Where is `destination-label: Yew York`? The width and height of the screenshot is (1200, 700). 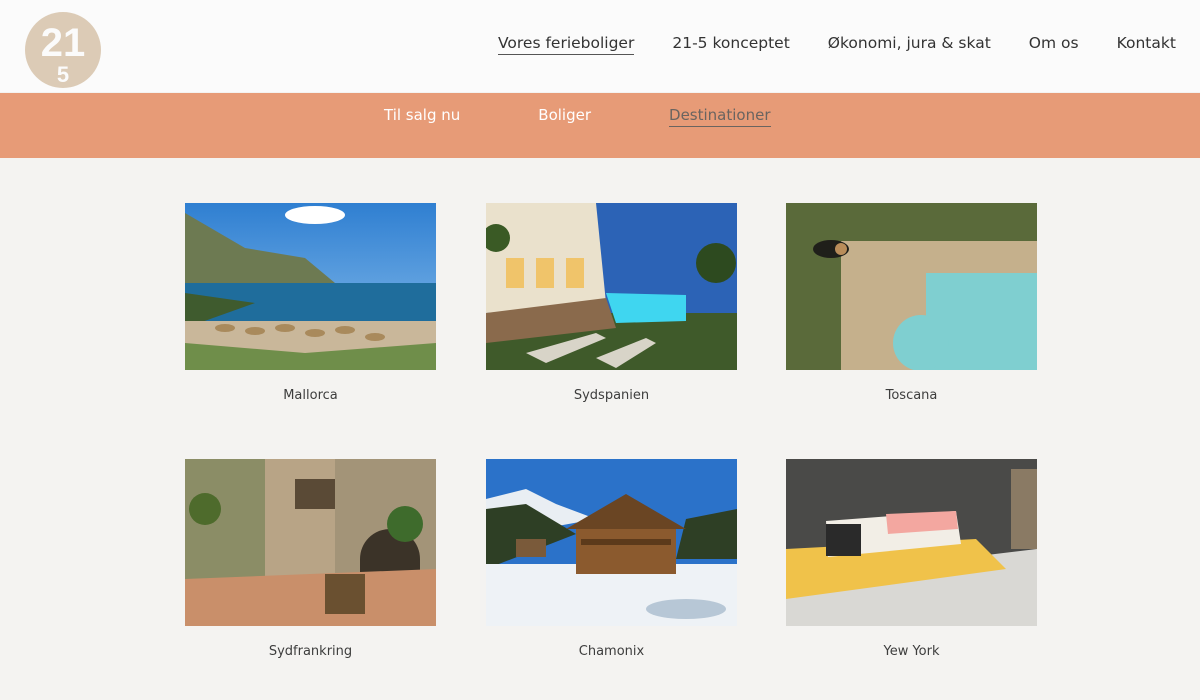 destination-label: Yew York is located at coordinates (911, 651).